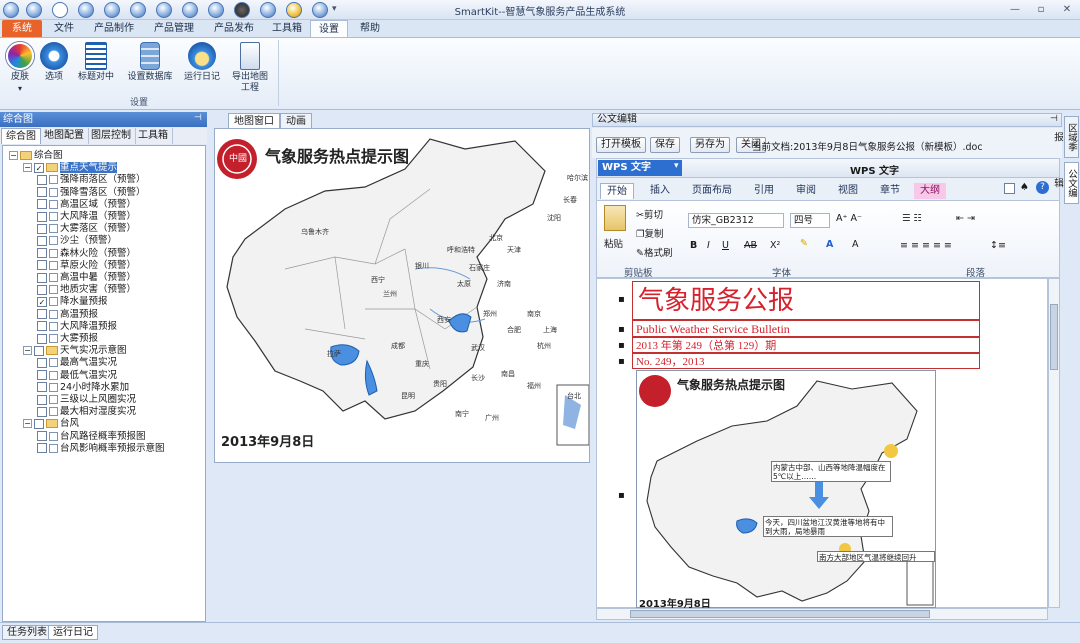 The height and width of the screenshot is (643, 1080). Describe the element at coordinates (329, 28) in the screenshot. I see `tab-settings: 设置` at that location.